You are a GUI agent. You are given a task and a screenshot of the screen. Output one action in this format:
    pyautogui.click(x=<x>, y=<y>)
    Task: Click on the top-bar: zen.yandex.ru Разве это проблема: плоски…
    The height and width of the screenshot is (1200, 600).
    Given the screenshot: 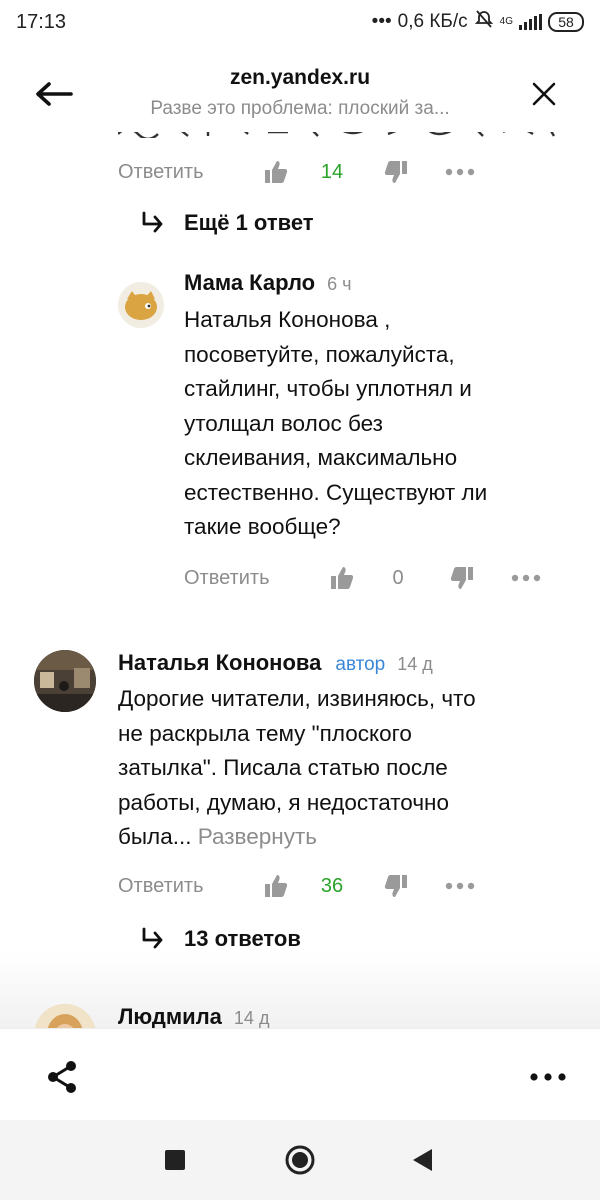 What is the action you would take?
    pyautogui.click(x=300, y=91)
    